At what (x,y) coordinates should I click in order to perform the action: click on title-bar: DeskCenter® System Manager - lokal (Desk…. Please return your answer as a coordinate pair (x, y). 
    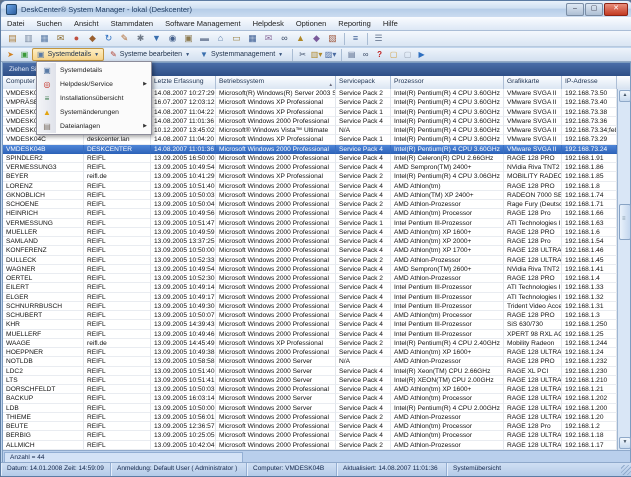
    Looking at the image, I should click on (316, 9).